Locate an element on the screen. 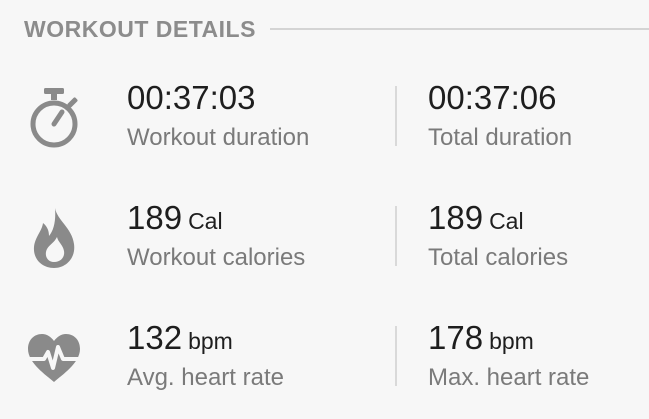  total-duration-value: 00:37:06 is located at coordinates (492, 97).